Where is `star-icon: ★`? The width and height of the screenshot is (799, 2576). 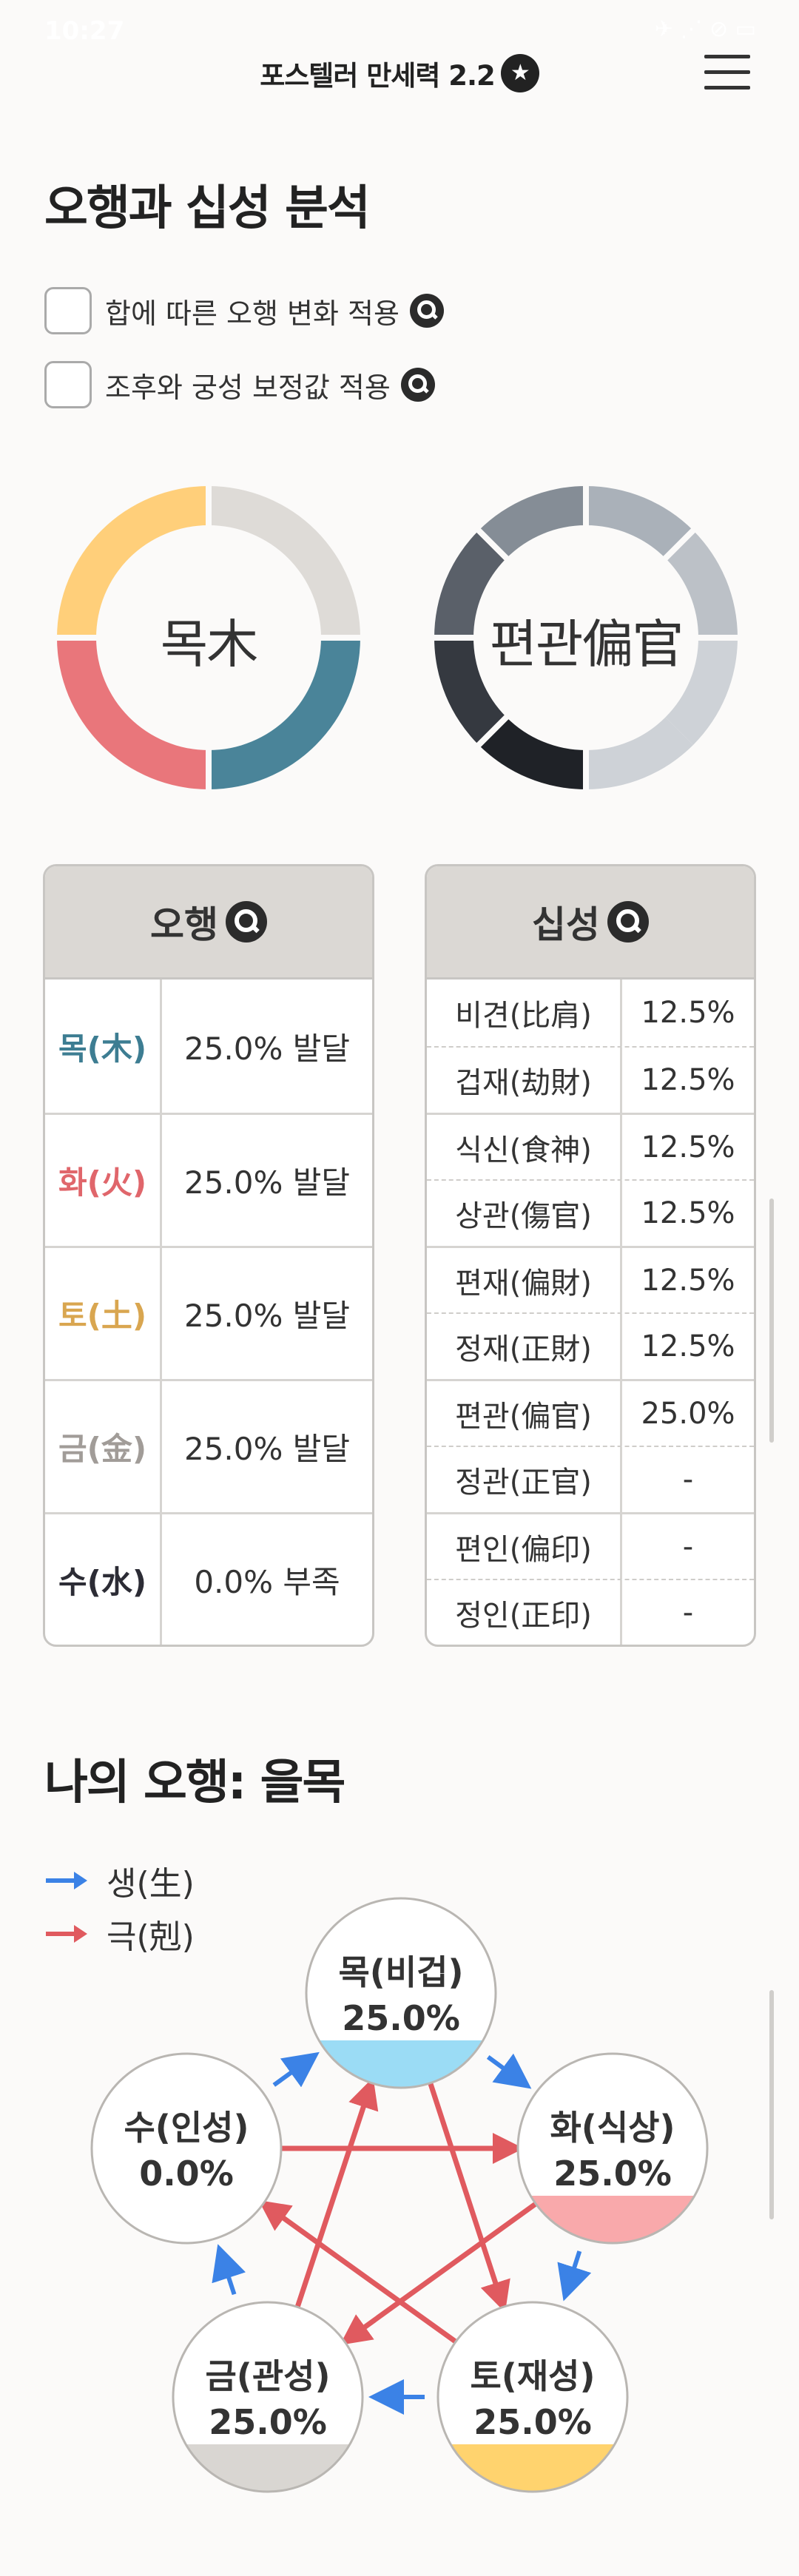 star-icon: ★ is located at coordinates (519, 73).